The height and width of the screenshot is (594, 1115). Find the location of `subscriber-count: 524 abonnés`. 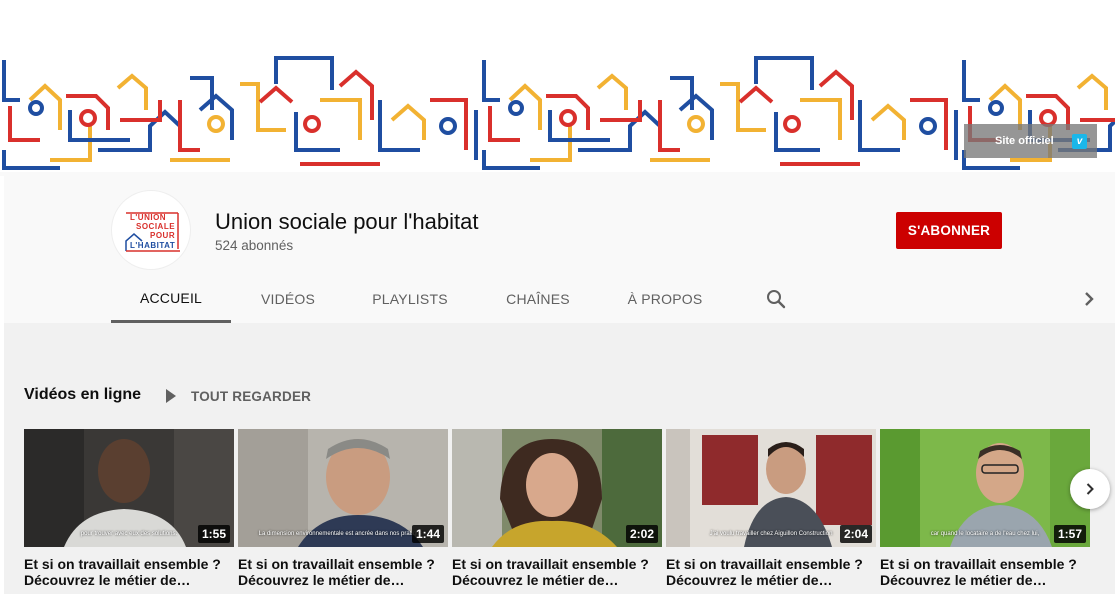

subscriber-count: 524 abonnés is located at coordinates (254, 245).